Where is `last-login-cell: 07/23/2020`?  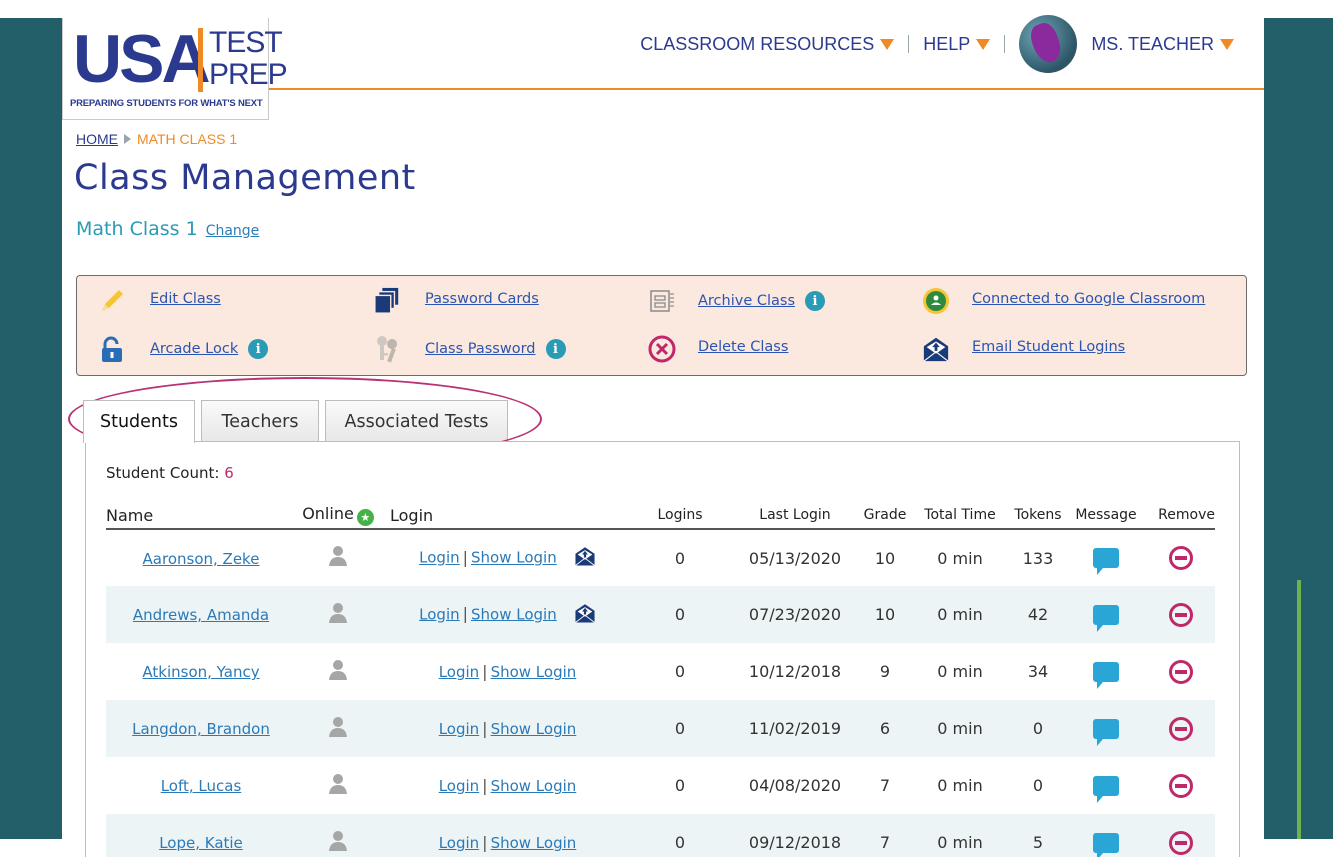
last-login-cell: 07/23/2020 is located at coordinates (795, 614).